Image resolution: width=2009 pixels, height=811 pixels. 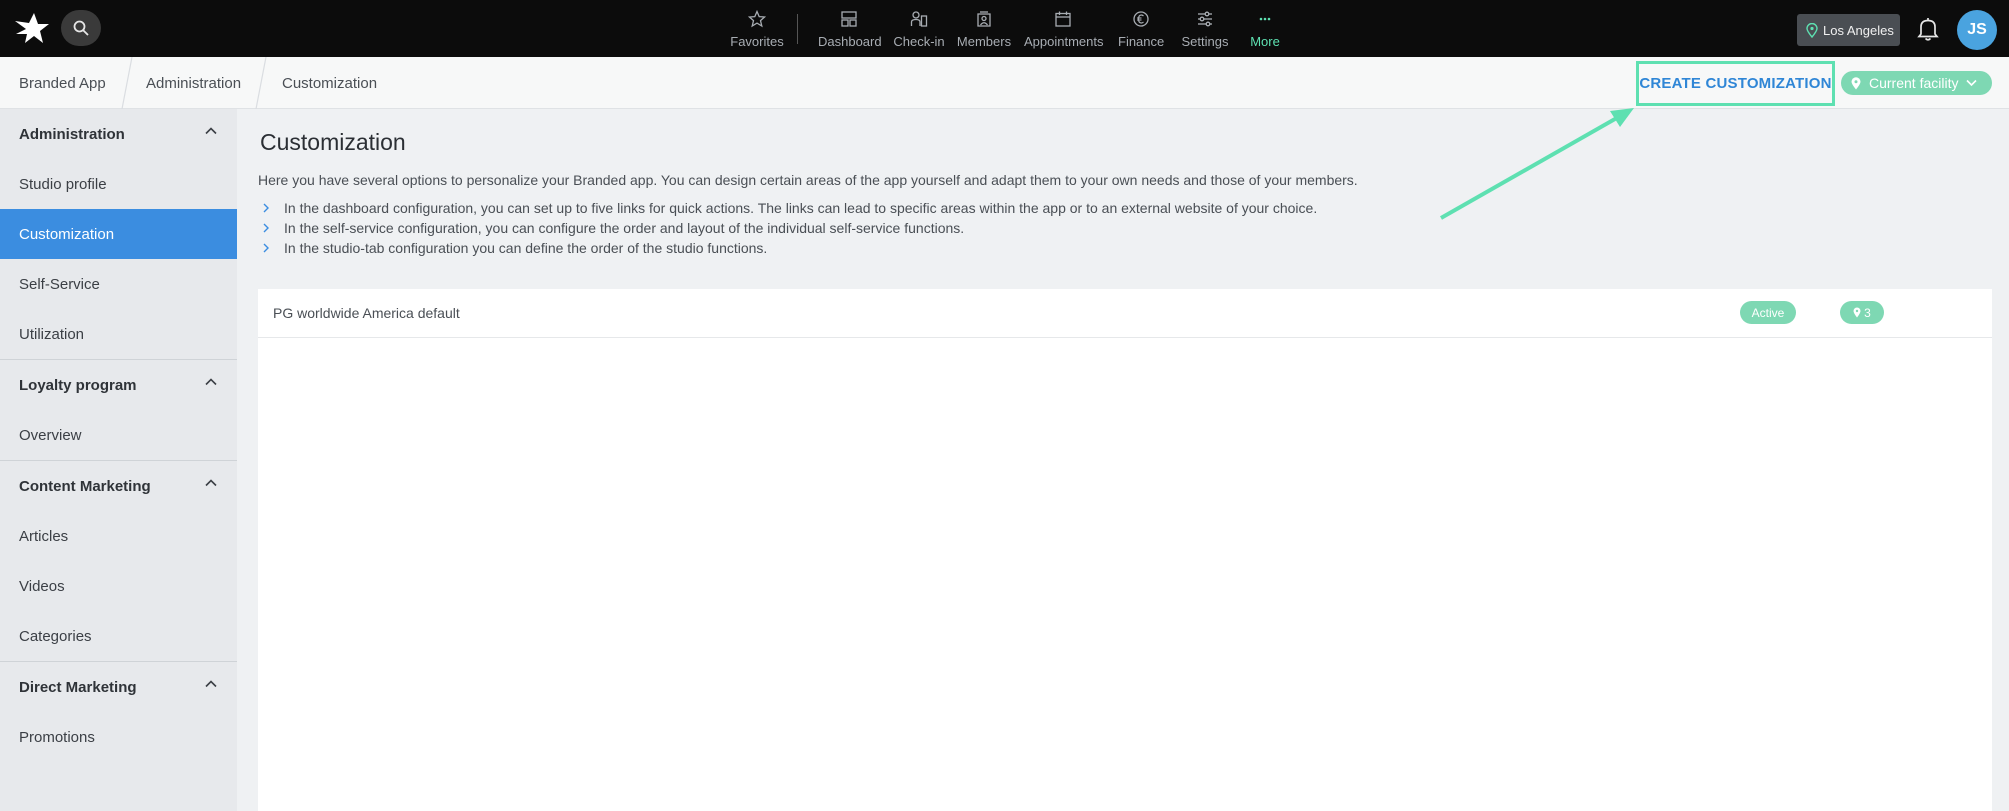 What do you see at coordinates (984, 41) in the screenshot?
I see `nav-members-label: Members` at bounding box center [984, 41].